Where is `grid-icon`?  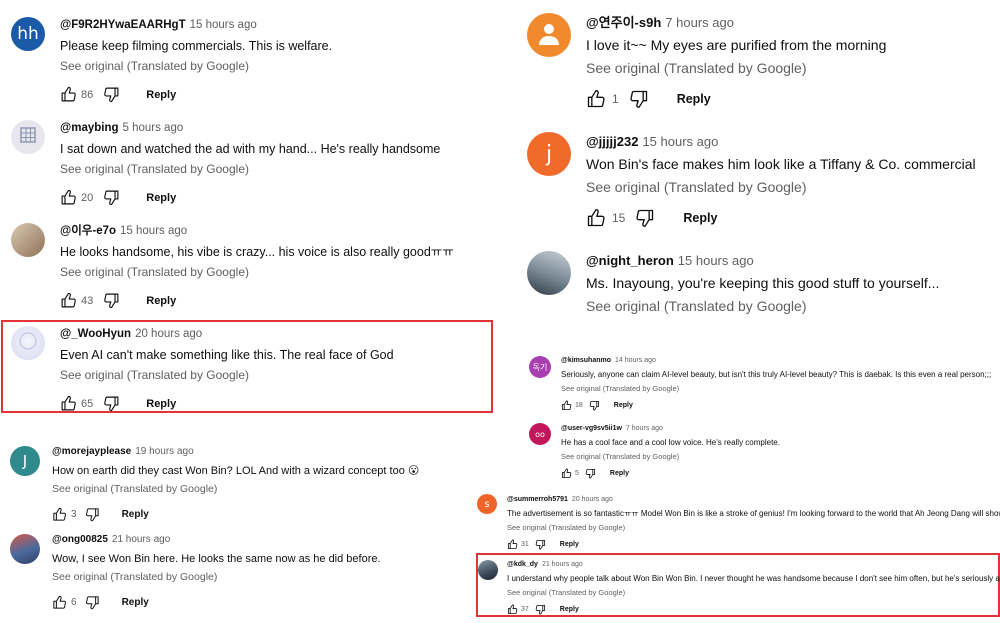
grid-icon is located at coordinates (28, 137).